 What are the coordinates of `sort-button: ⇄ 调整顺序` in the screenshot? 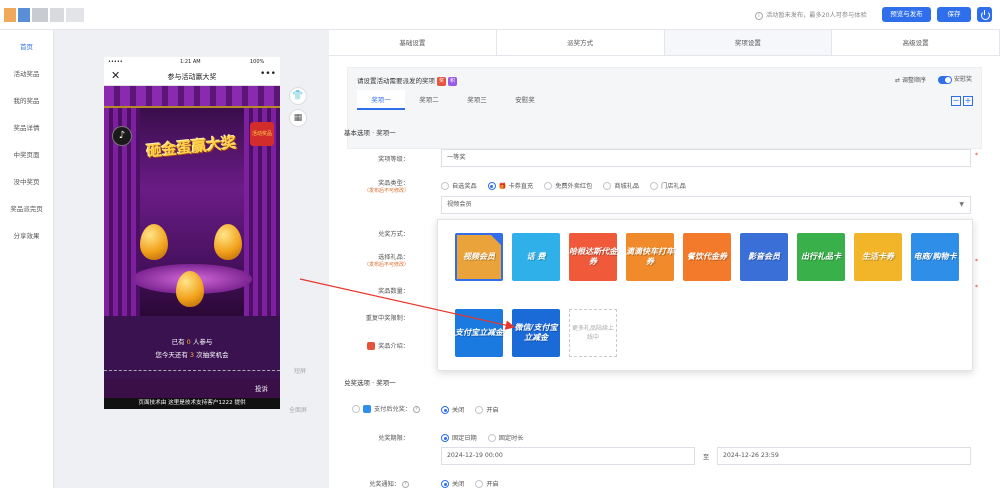 It's located at (910, 79).